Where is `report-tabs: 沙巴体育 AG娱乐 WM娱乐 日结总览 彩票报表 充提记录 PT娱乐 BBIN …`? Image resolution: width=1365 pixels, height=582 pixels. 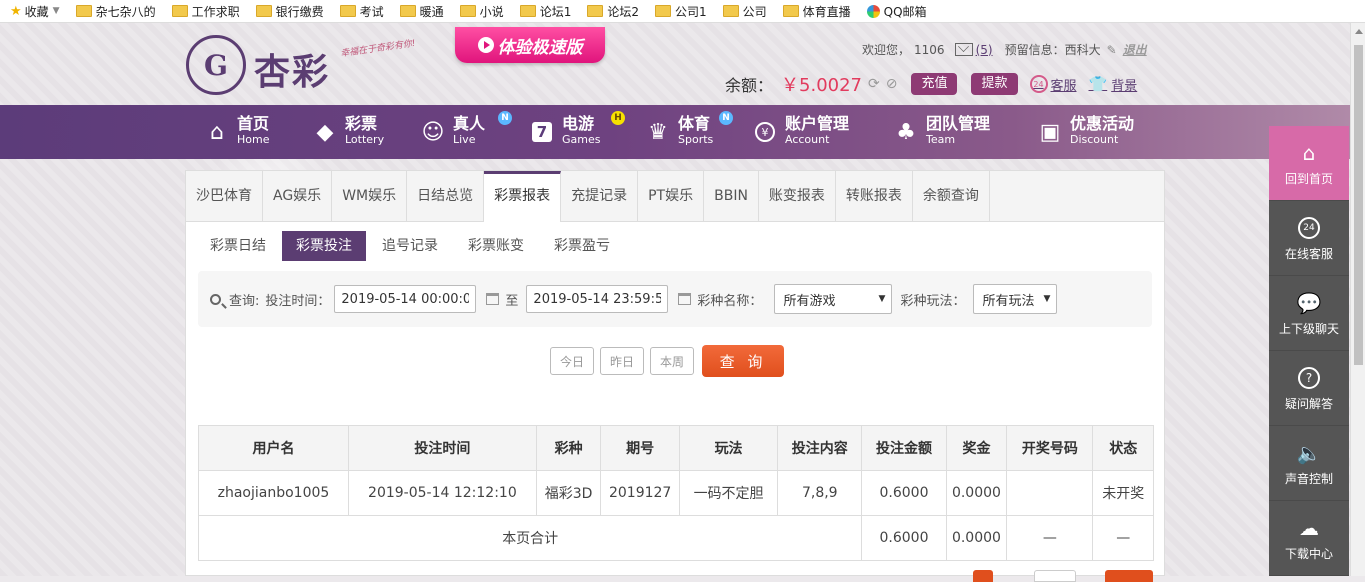 report-tabs: 沙巴体育 AG娱乐 WM娱乐 日结总览 彩票报表 充提记录 PT娱乐 BBIN … is located at coordinates (675, 196).